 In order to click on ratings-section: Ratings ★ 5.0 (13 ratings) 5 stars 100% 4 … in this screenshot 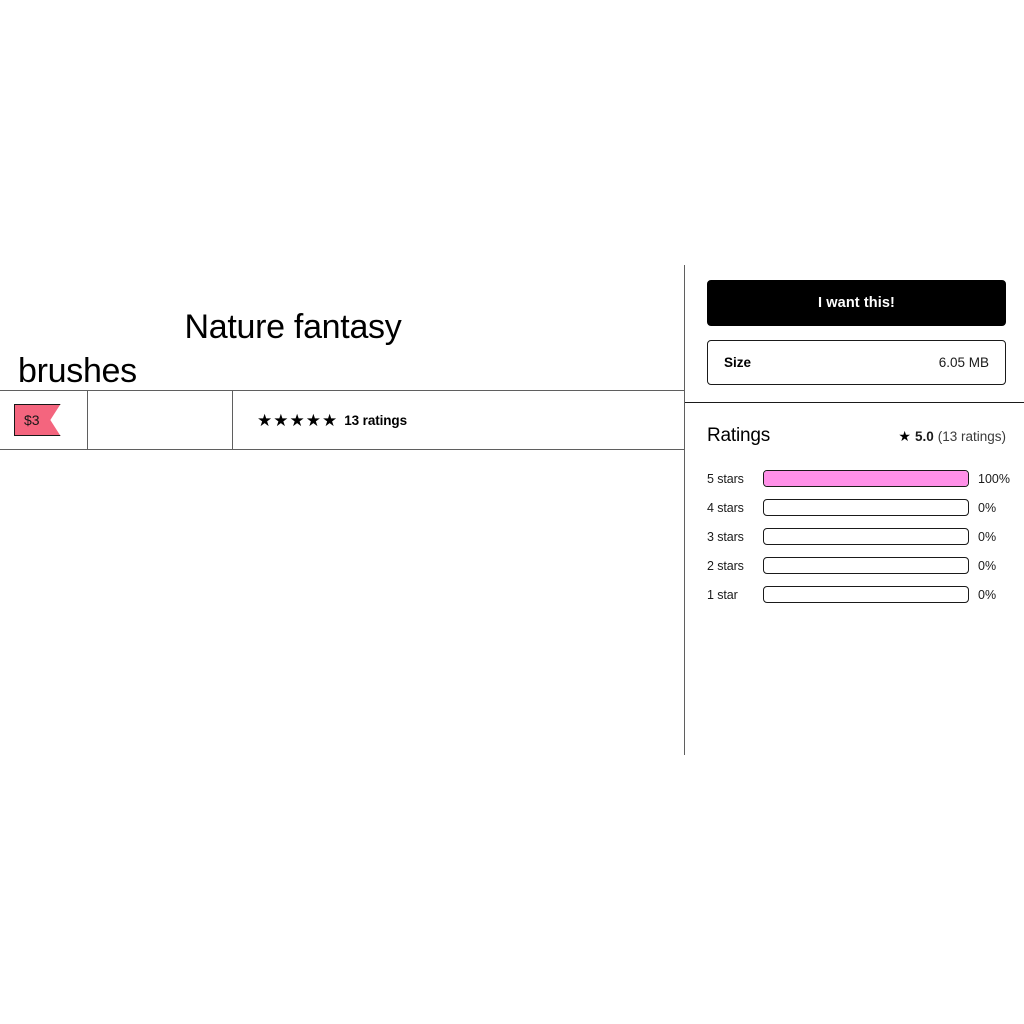, I will do `click(854, 506)`.